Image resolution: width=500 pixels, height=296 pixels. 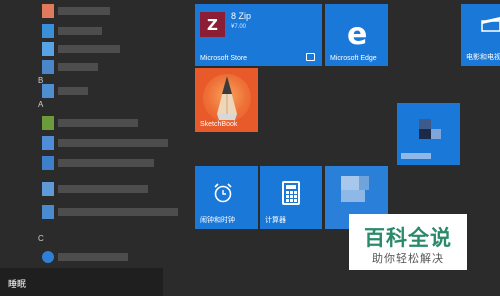 I want to click on tile-calculator: 计算器, so click(x=291, y=197).